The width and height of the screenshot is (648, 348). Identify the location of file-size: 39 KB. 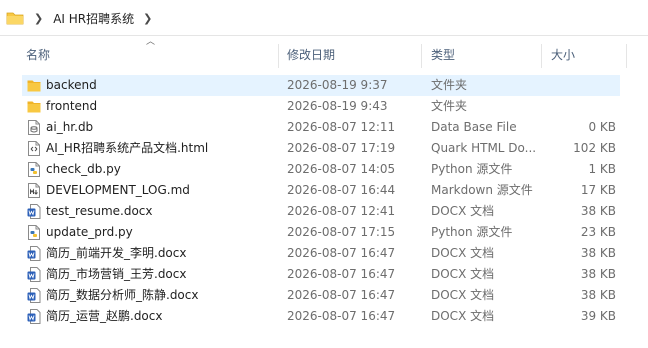
(598, 316).